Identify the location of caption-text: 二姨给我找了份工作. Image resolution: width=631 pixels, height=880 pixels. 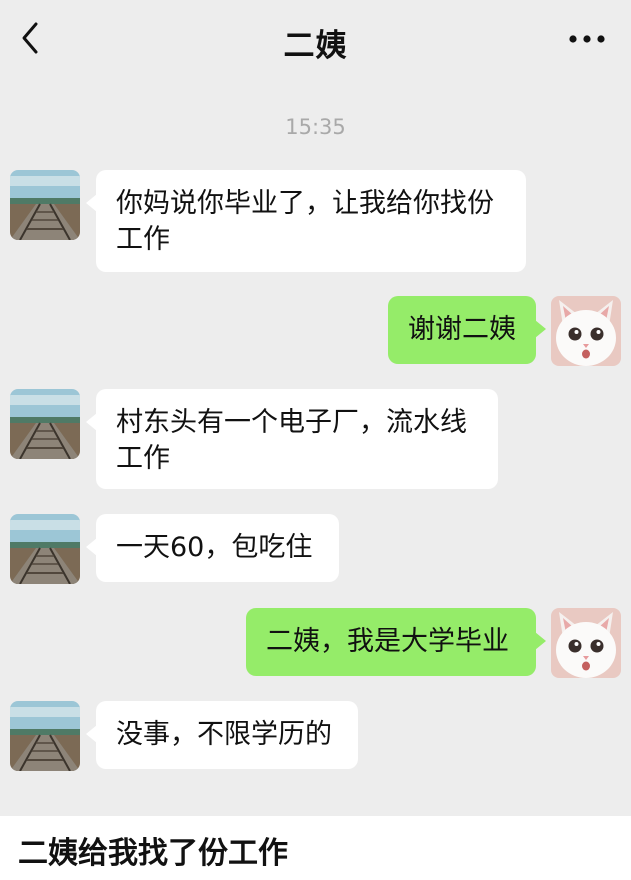
(153, 853).